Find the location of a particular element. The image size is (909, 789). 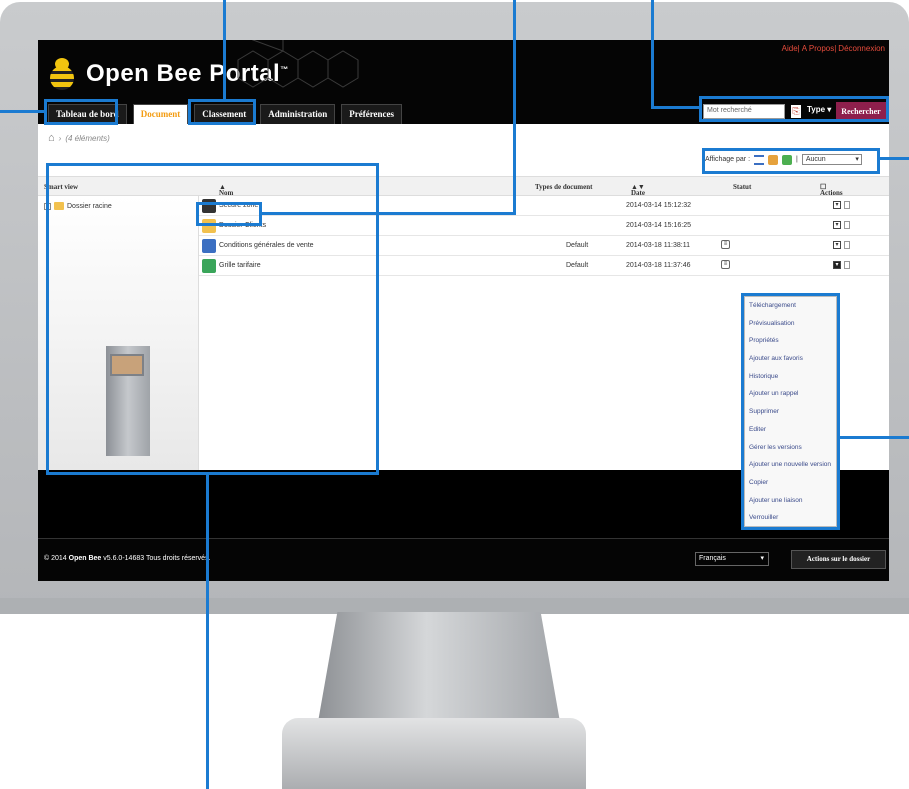

monitor-stand-neck is located at coordinates (439, 667).